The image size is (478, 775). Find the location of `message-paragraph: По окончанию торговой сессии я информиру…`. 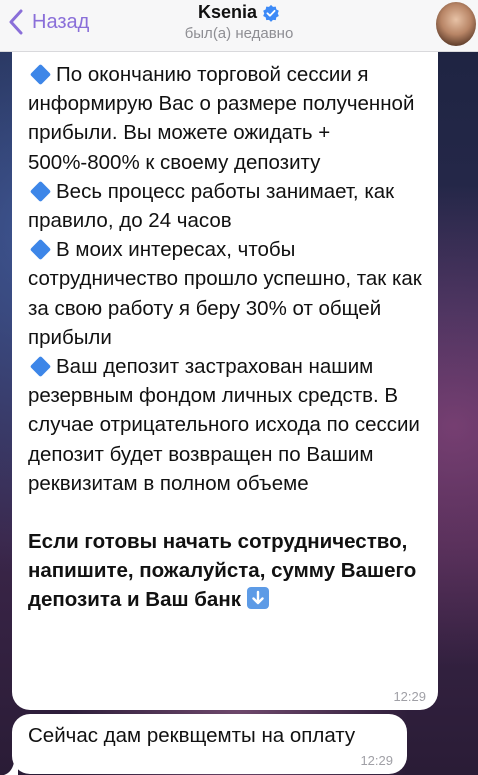

message-paragraph: По окончанию торговой сессии я информиру… is located at coordinates (229, 118).